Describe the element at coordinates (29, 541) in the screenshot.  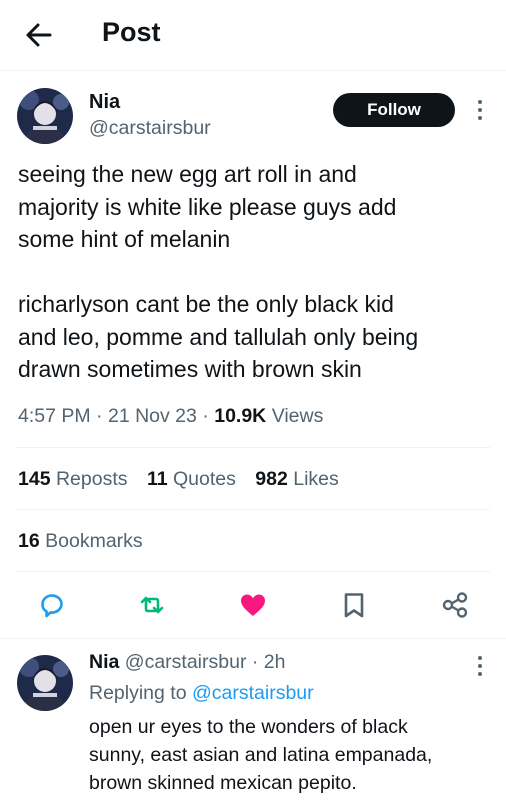
I see `bookmarks-count: 16` at that location.